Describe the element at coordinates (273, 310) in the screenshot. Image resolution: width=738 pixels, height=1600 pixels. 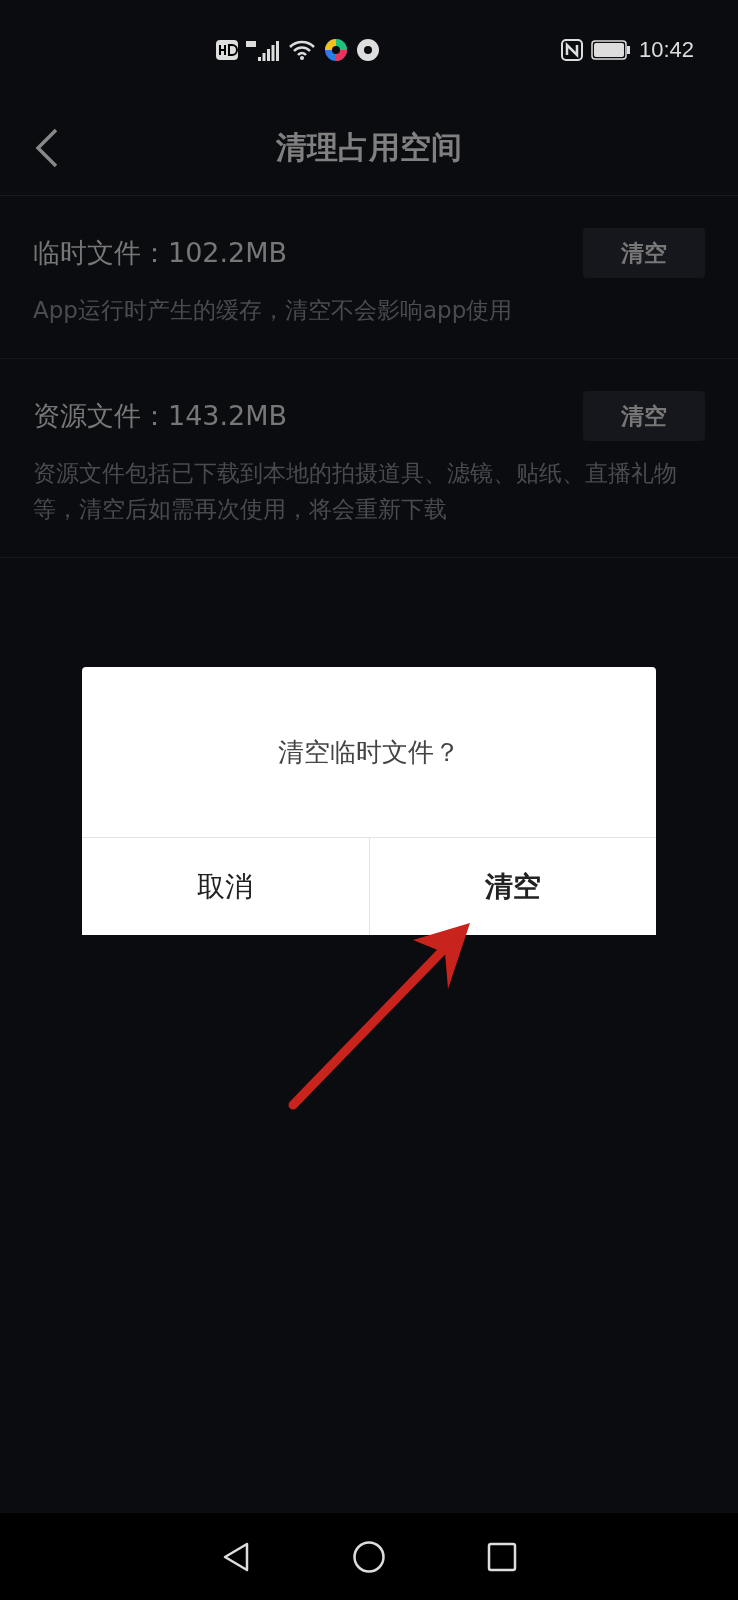
I see `item-description: App运行时产生的缓存，清空不会影响app使用` at that location.